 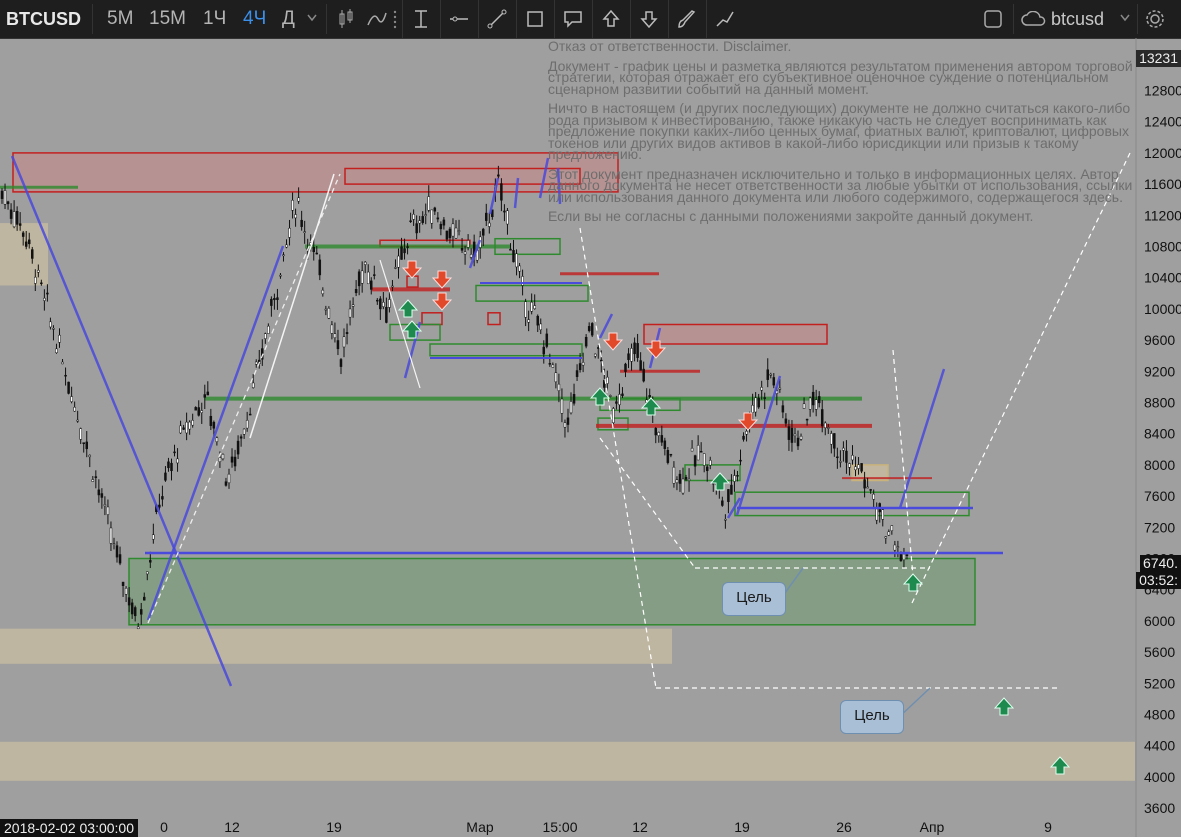 What do you see at coordinates (649, 19) in the screenshot?
I see `arrow-down-icon` at bounding box center [649, 19].